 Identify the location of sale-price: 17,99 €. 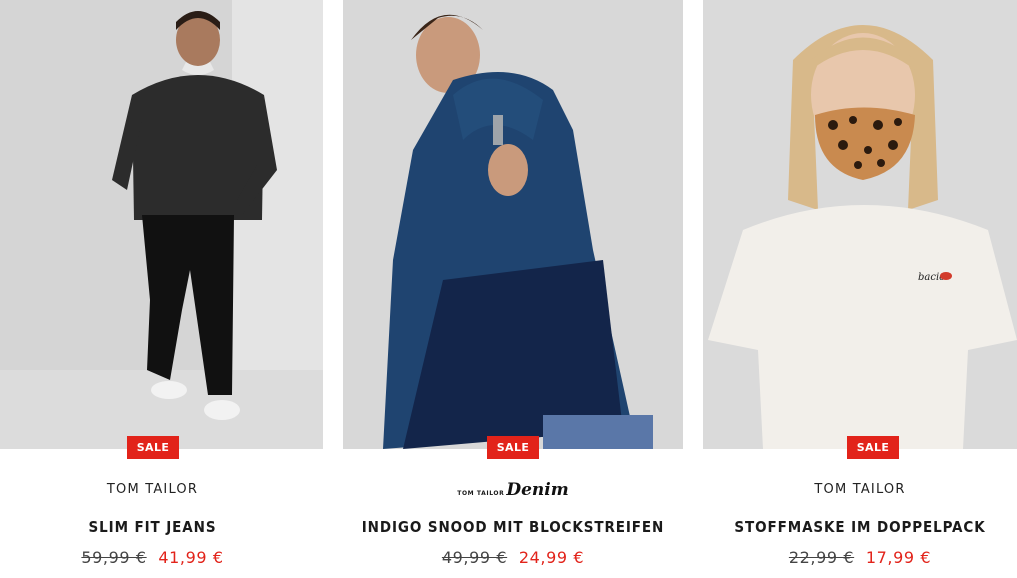
(898, 557).